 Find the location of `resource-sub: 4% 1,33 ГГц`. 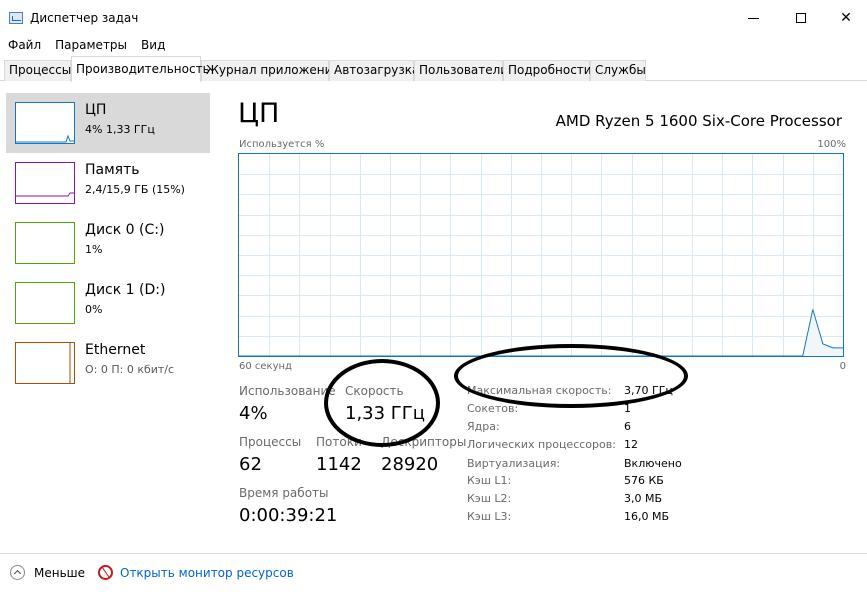

resource-sub: 4% 1,33 ГГц is located at coordinates (120, 129).